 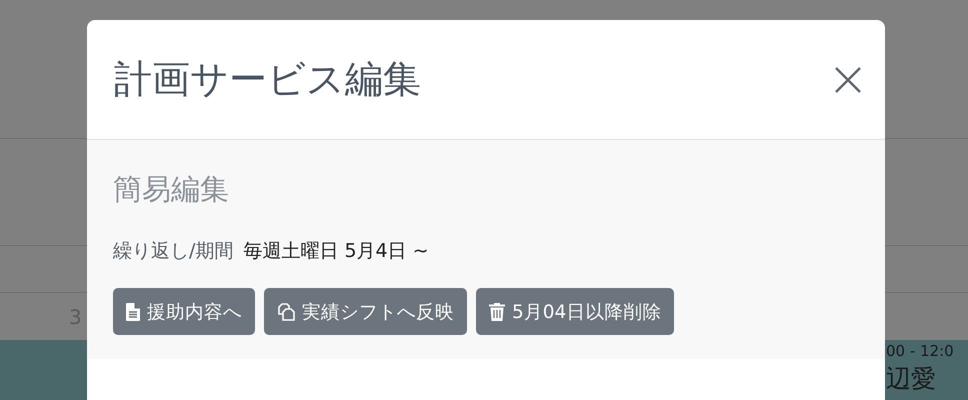 I want to click on action-button: 5月04日以降削除, so click(x=575, y=311).